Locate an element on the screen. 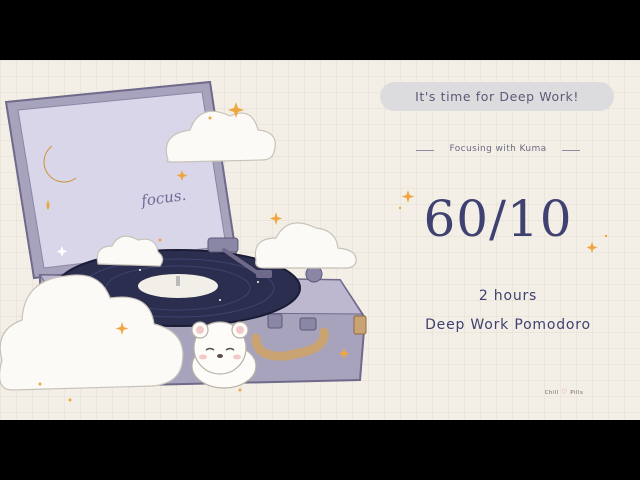 Image resolution: width=640 pixels, height=480 pixels. deep-work-banner: It's time for Deep Work! is located at coordinates (497, 96).